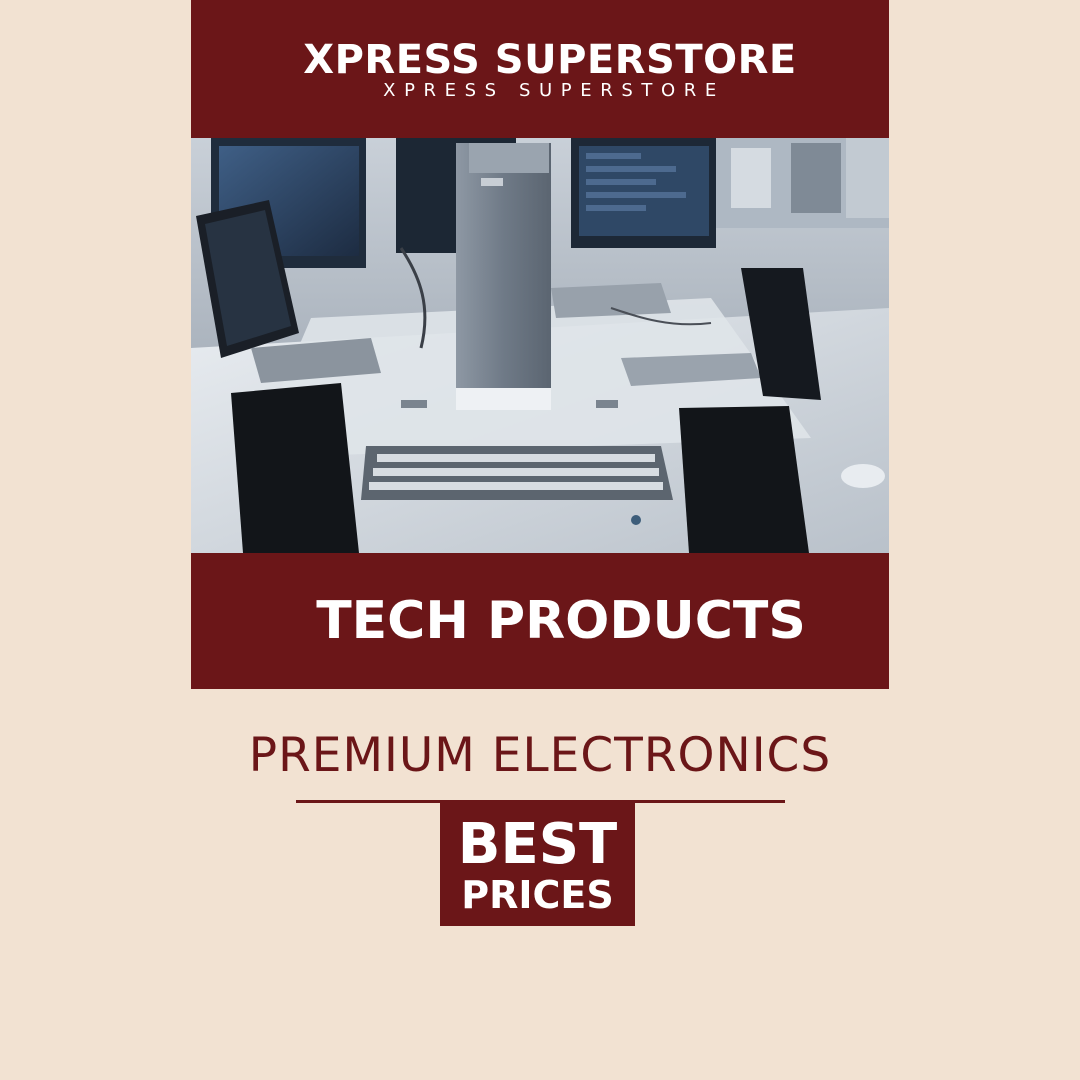 The height and width of the screenshot is (1080, 1080). I want to click on header-banner: XPRESS SUPERSTORE XPRESS SUPERSTORE, so click(540, 69).